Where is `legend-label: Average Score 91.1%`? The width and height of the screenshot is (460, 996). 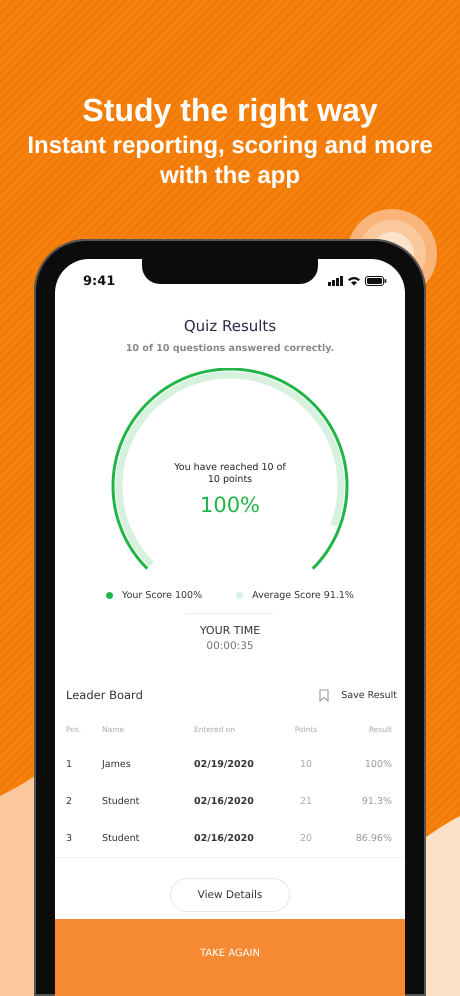 legend-label: Average Score 91.1% is located at coordinates (303, 595).